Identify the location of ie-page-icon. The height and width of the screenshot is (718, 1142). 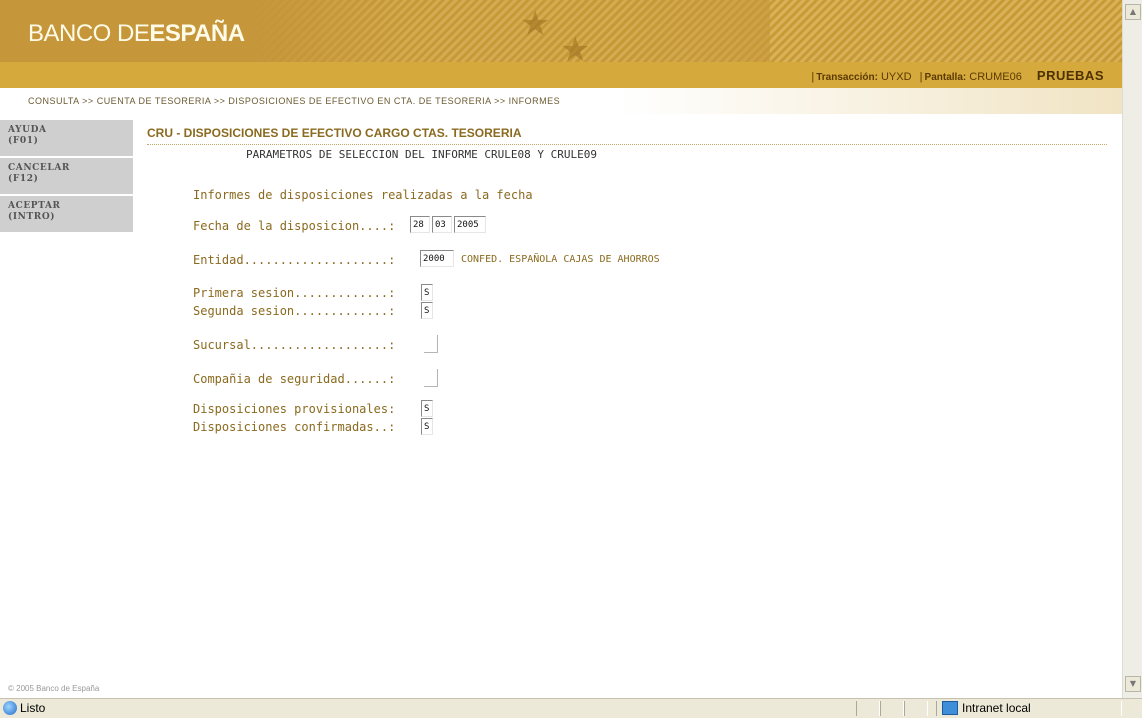
(10, 708).